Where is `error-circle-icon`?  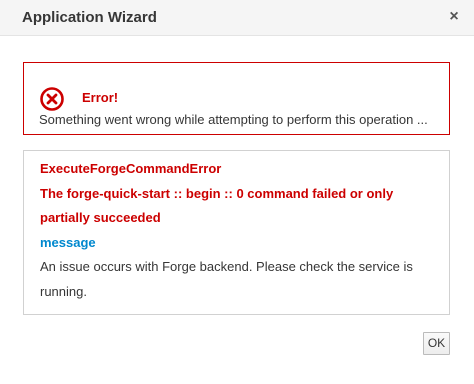
error-circle-icon is located at coordinates (52, 99).